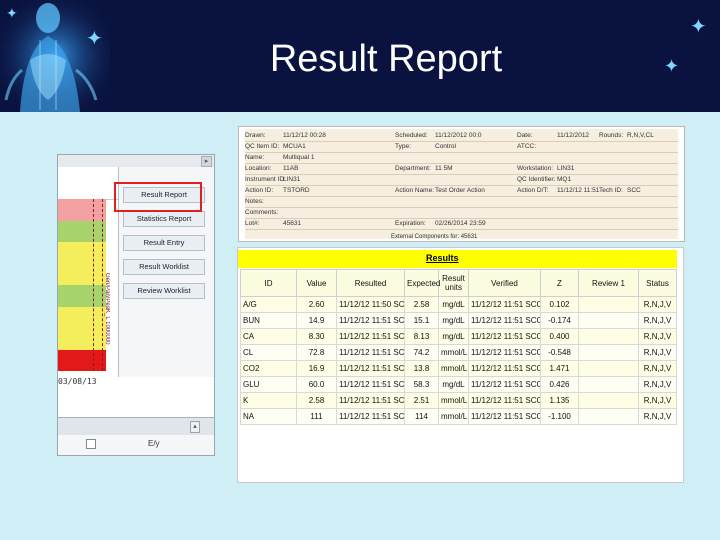  What do you see at coordinates (559, 283) in the screenshot?
I see `column-header-z: Z` at bounding box center [559, 283].